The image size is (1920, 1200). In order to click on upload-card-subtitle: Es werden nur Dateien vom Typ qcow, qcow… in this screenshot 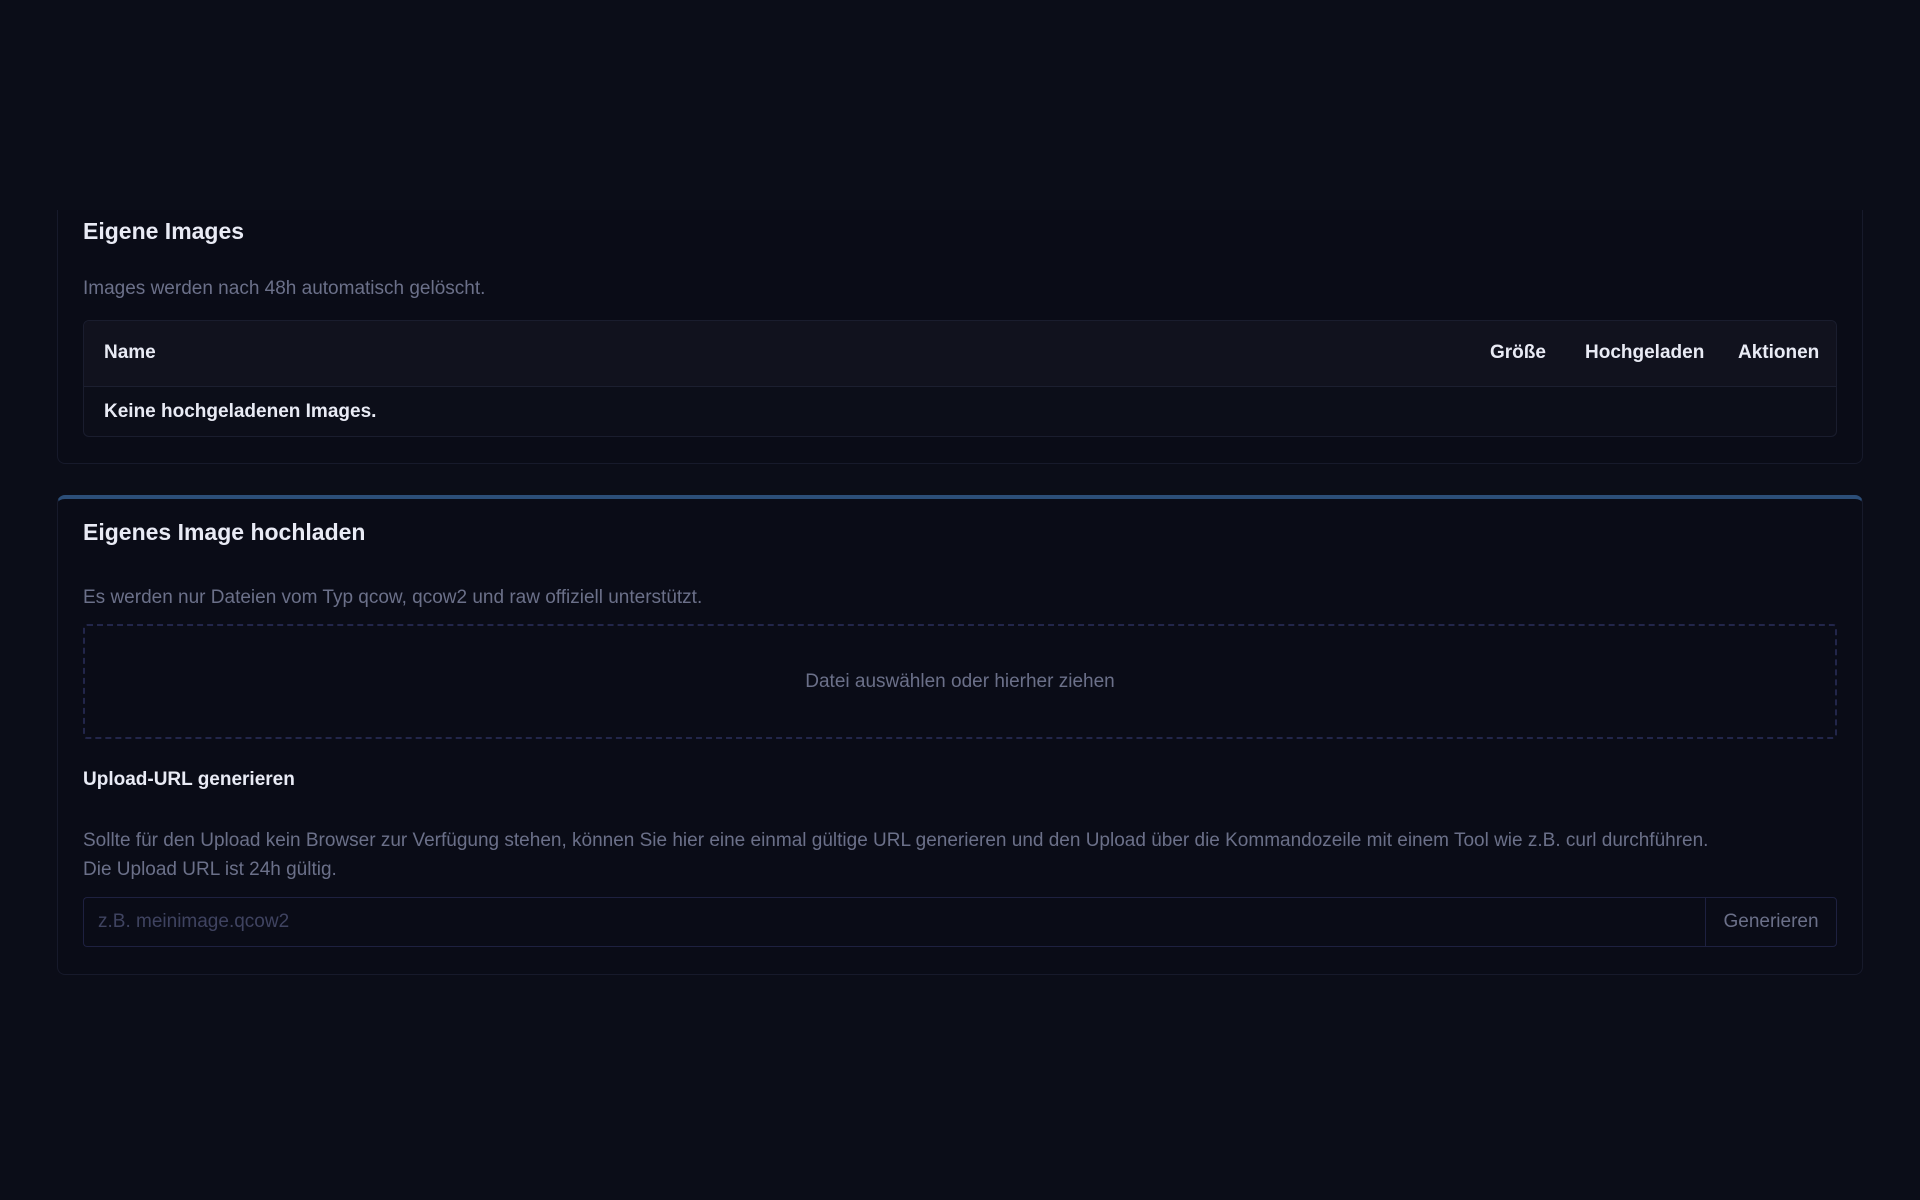, I will do `click(393, 597)`.